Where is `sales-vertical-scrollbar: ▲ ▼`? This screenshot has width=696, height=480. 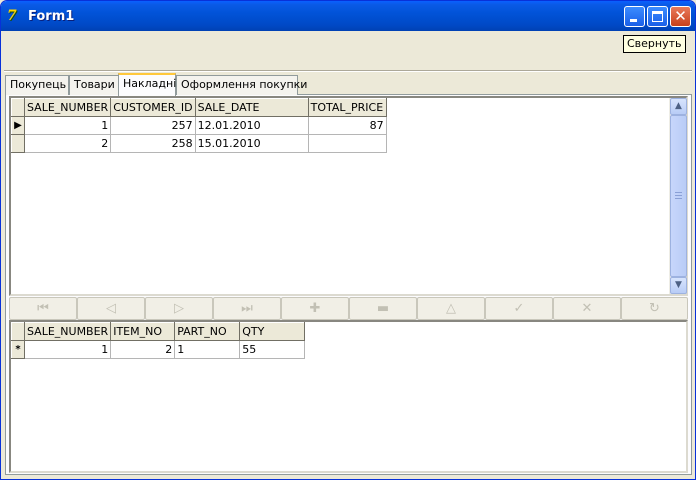 sales-vertical-scrollbar: ▲ ▼ is located at coordinates (678, 196).